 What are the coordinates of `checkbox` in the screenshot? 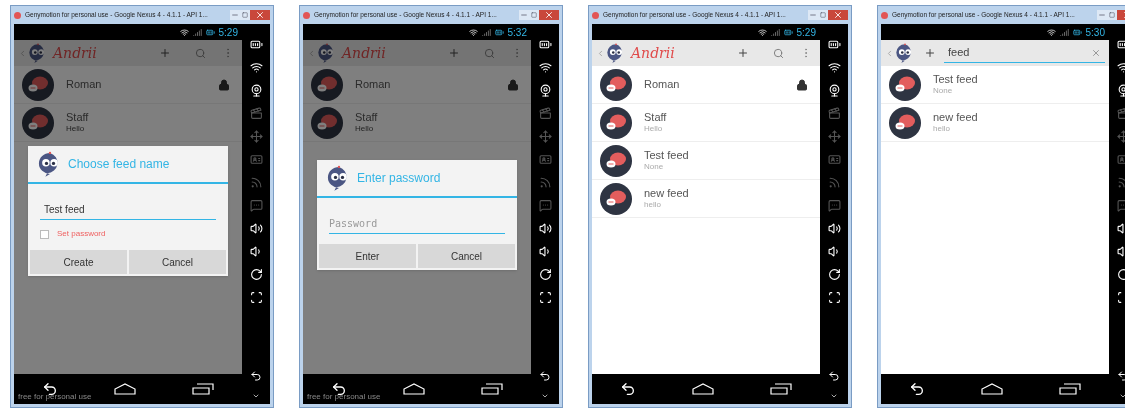 It's located at (44, 234).